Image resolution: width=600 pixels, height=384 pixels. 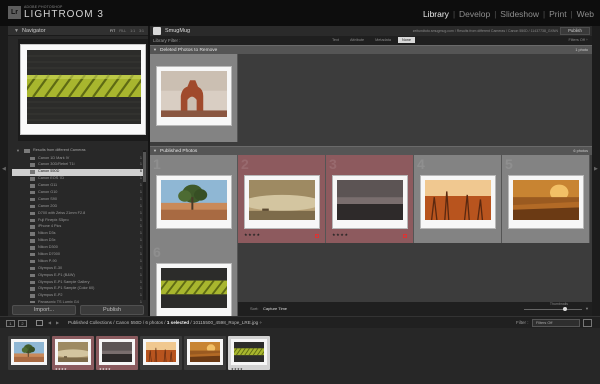 I want to click on cell-index: 5, so click(x=509, y=164).